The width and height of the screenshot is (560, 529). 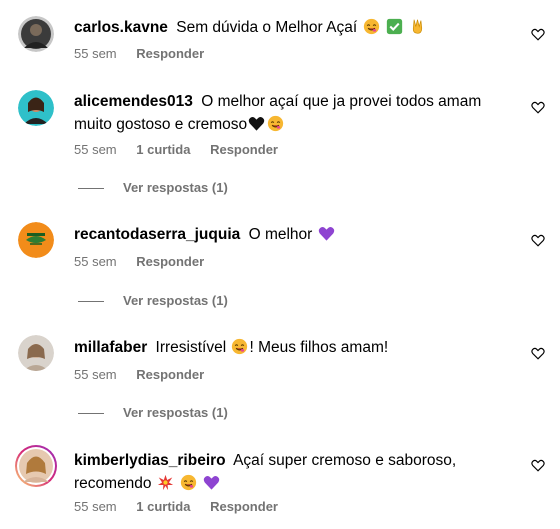 What do you see at coordinates (319, 347) in the screenshot?
I see `comment-body-end: ! Meus filhos amam!` at bounding box center [319, 347].